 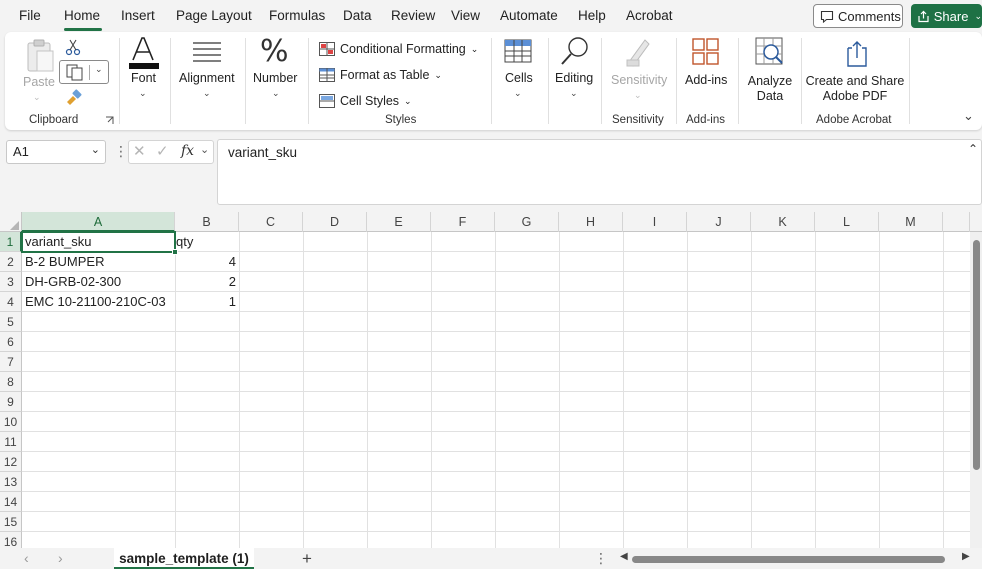 I want to click on copy-button: ⌄, so click(x=84, y=72).